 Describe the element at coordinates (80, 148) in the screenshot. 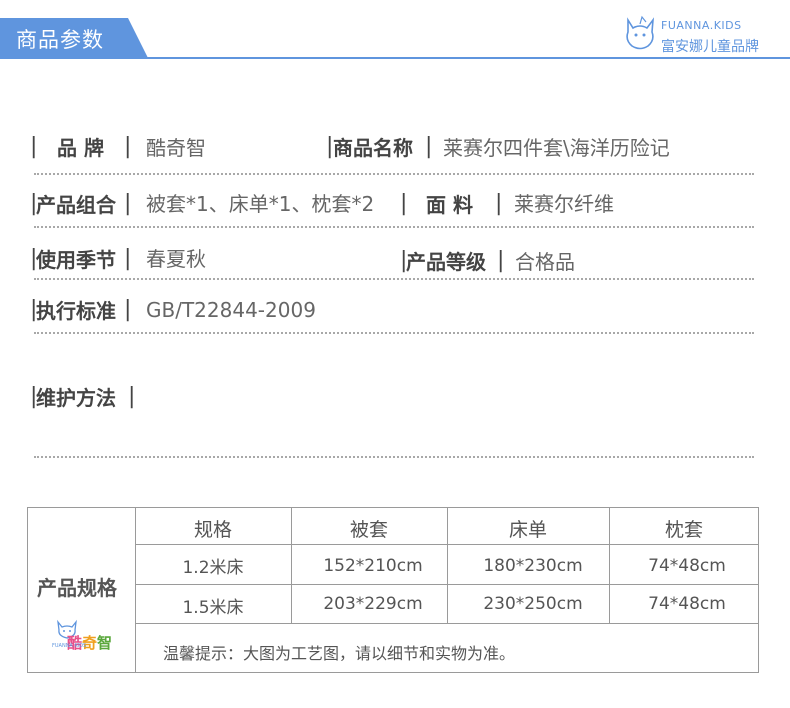

I see `brand-label: 品 牌` at that location.